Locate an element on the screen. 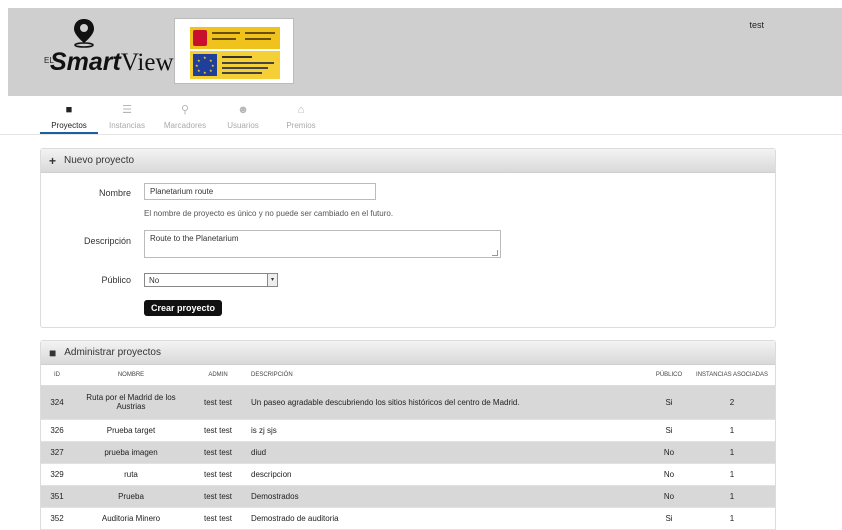 Image resolution: width=842 pixels, height=530 pixels. col-instancias: INSTANCIAS ASOCIADAS is located at coordinates (732, 375).